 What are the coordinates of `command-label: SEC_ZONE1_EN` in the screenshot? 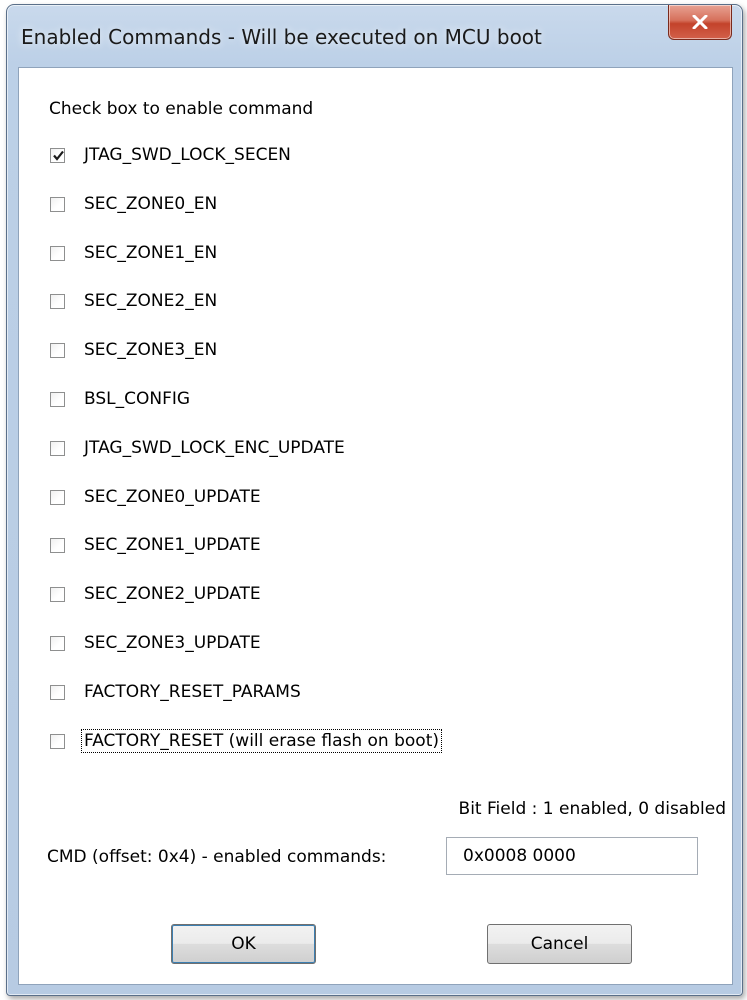 It's located at (150, 253).